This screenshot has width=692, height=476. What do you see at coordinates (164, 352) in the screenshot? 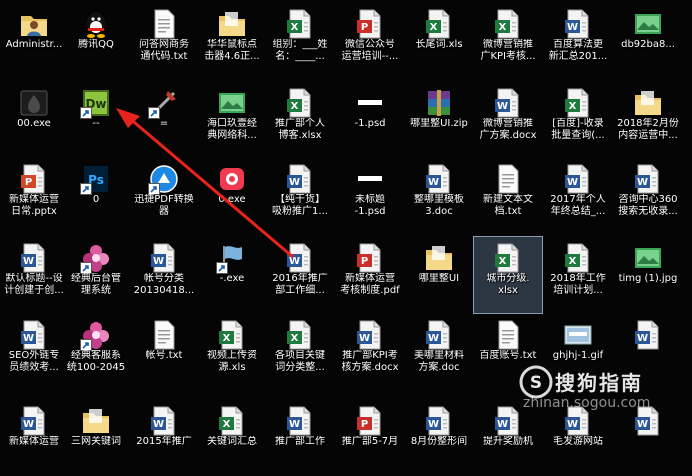
I see `desktop-item: 帐号.txt` at bounding box center [164, 352].